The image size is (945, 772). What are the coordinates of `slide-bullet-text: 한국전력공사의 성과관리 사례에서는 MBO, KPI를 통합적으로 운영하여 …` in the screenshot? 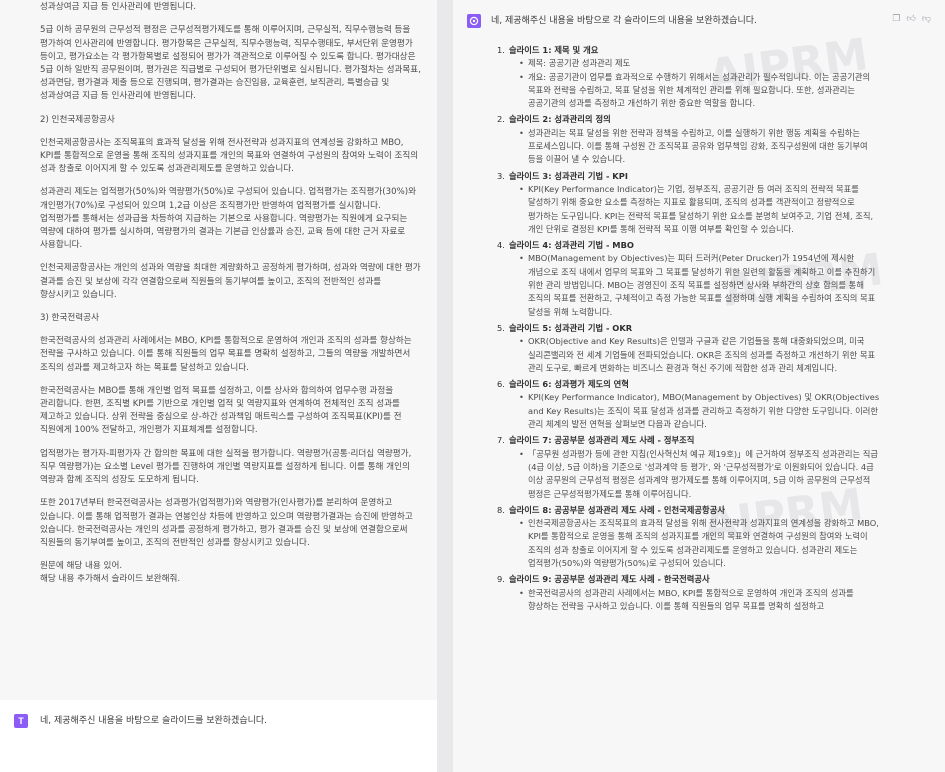 It's located at (691, 599).